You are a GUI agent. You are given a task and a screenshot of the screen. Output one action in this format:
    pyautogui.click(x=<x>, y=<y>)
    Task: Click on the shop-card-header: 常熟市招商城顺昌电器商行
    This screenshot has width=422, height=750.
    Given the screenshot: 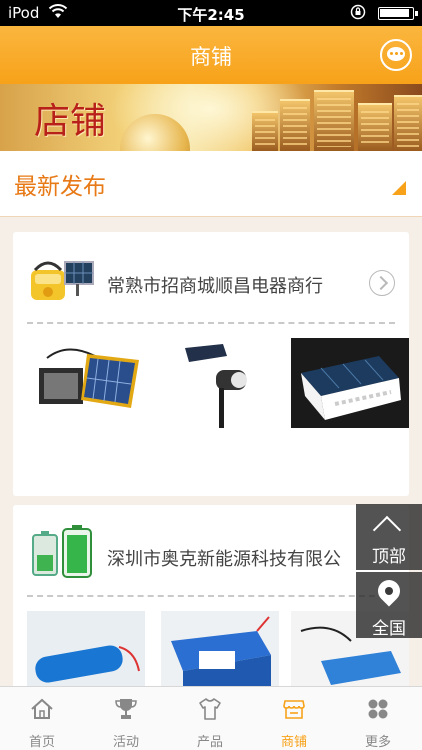 What is the action you would take?
    pyautogui.click(x=211, y=278)
    